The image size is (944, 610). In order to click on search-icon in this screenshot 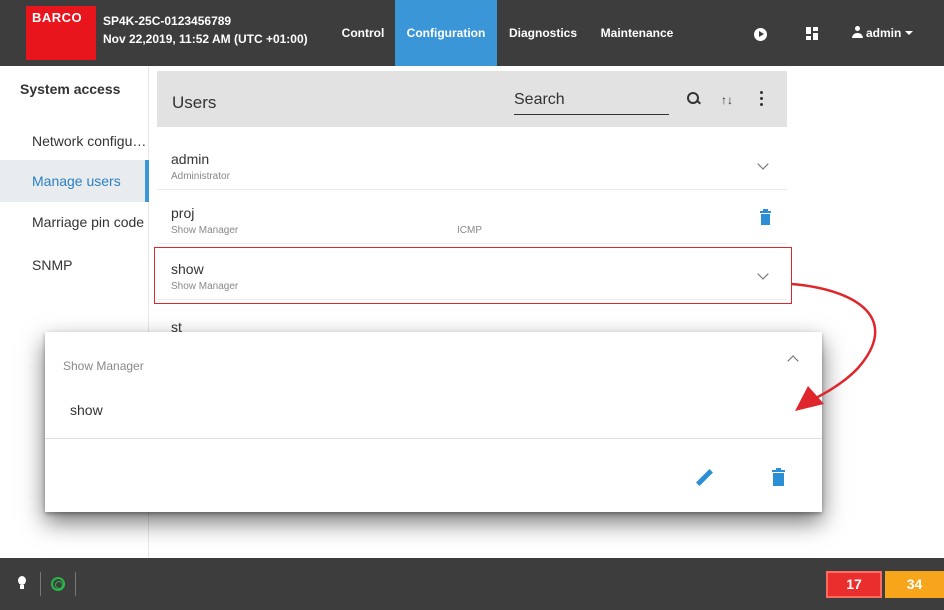, I will do `click(694, 99)`.